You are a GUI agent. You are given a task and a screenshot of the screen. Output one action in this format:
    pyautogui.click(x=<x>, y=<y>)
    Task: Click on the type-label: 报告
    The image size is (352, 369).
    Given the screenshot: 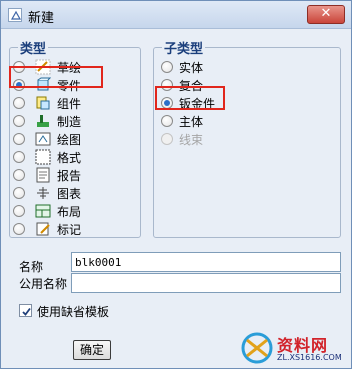 What is the action you would take?
    pyautogui.click(x=69, y=175)
    